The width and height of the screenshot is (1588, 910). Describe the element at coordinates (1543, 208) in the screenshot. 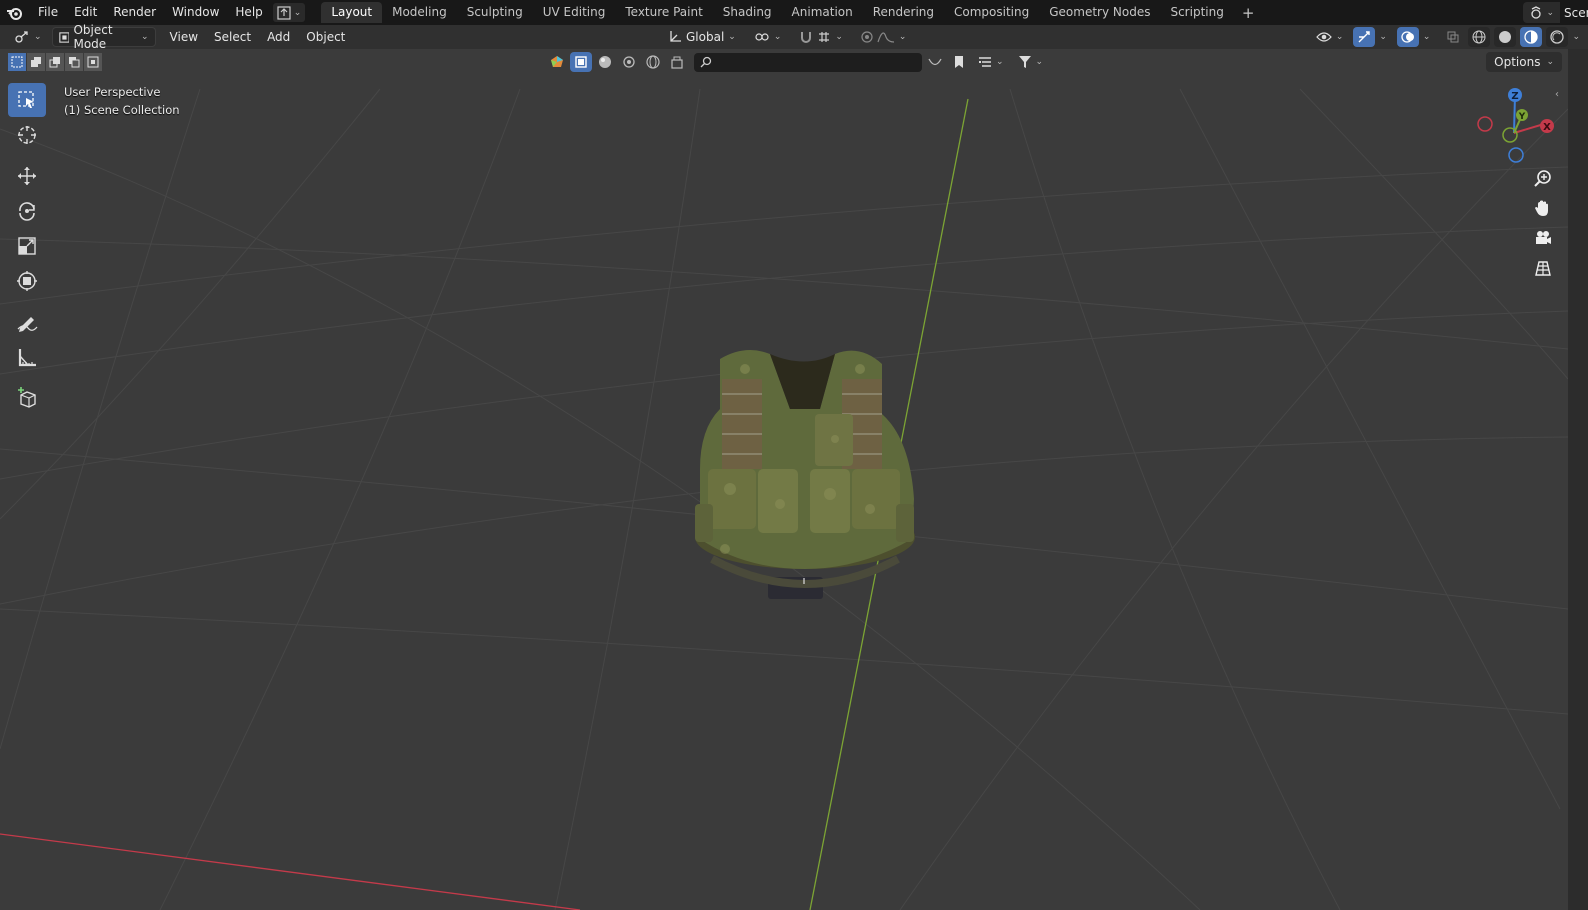

I see `pan-button` at that location.